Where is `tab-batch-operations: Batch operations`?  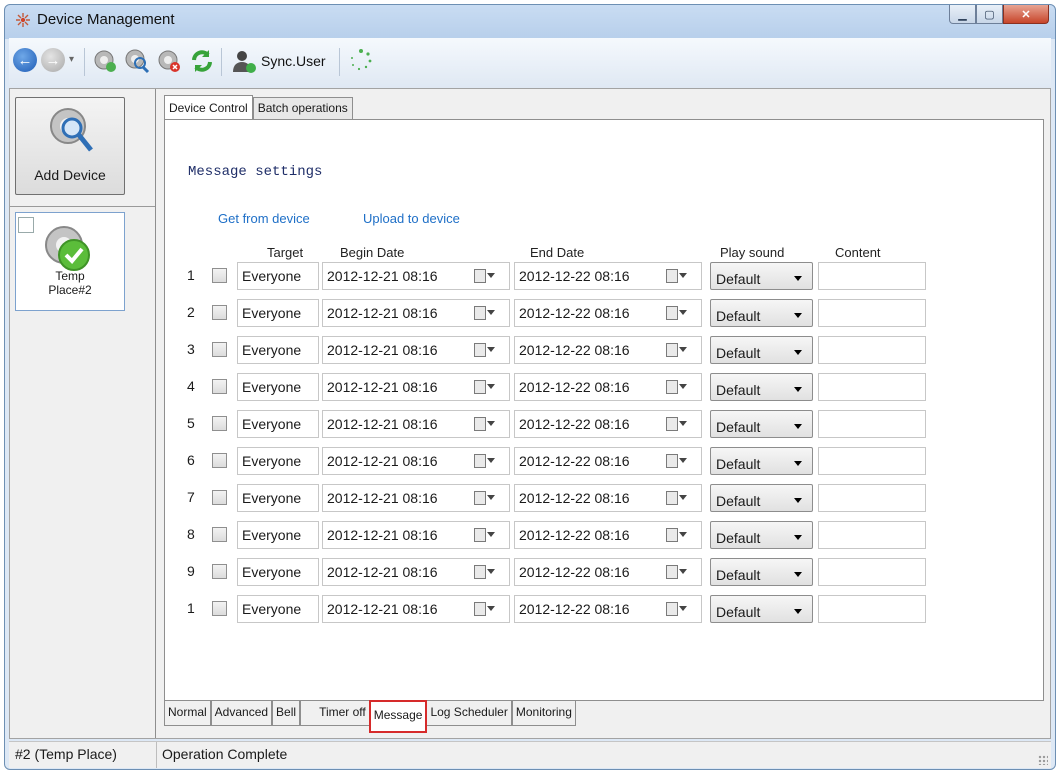 tab-batch-operations: Batch operations is located at coordinates (302, 108).